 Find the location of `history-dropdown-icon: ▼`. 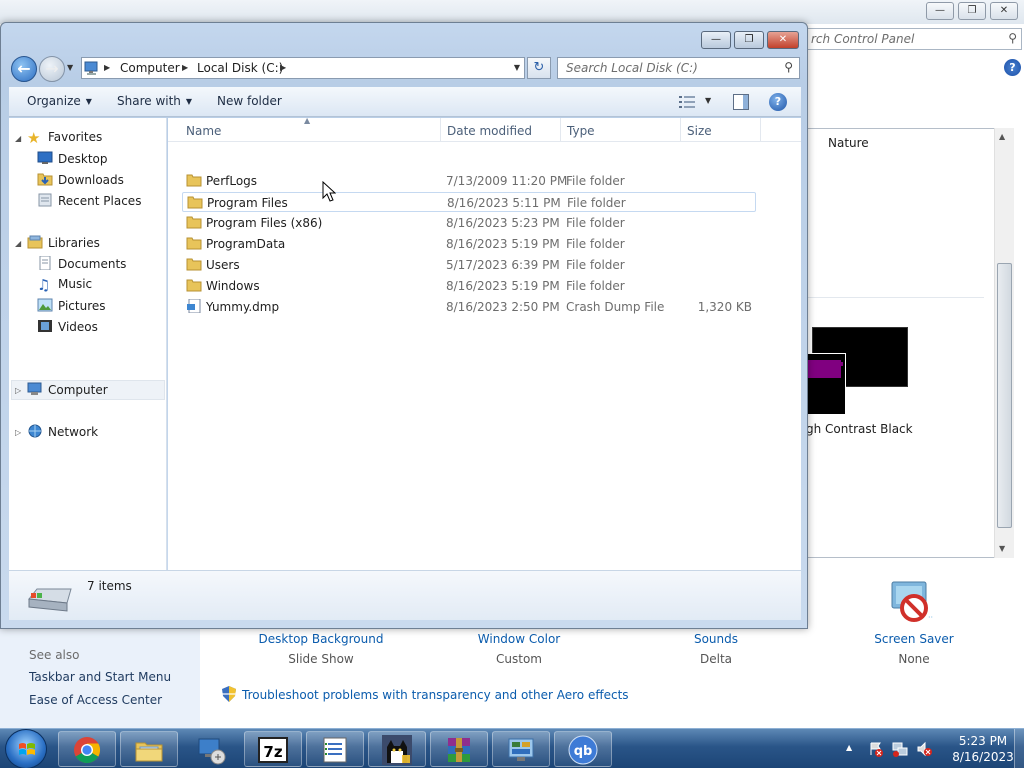

history-dropdown-icon: ▼ is located at coordinates (70, 67).